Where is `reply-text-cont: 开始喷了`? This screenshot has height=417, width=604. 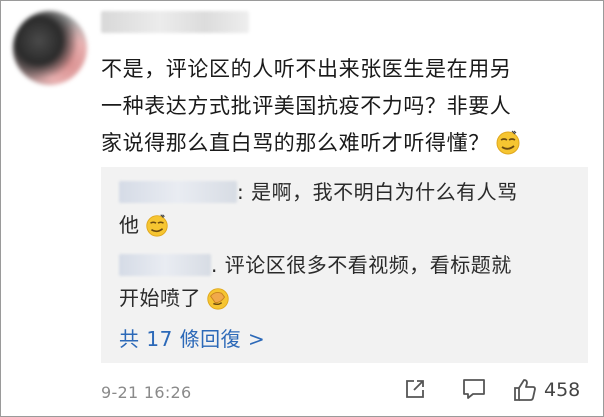 reply-text-cont: 开始喷了 is located at coordinates (160, 298).